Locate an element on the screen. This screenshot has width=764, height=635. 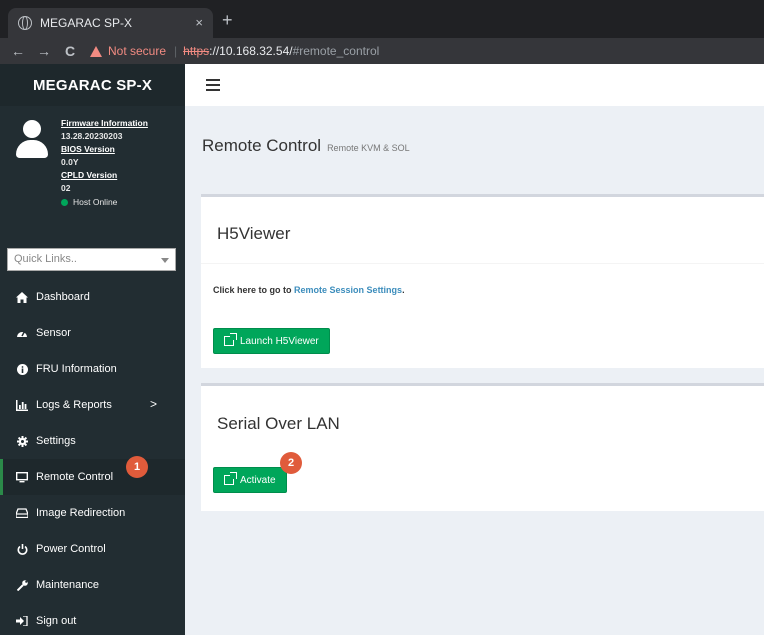
activate-label: Activate is located at coordinates (258, 480).